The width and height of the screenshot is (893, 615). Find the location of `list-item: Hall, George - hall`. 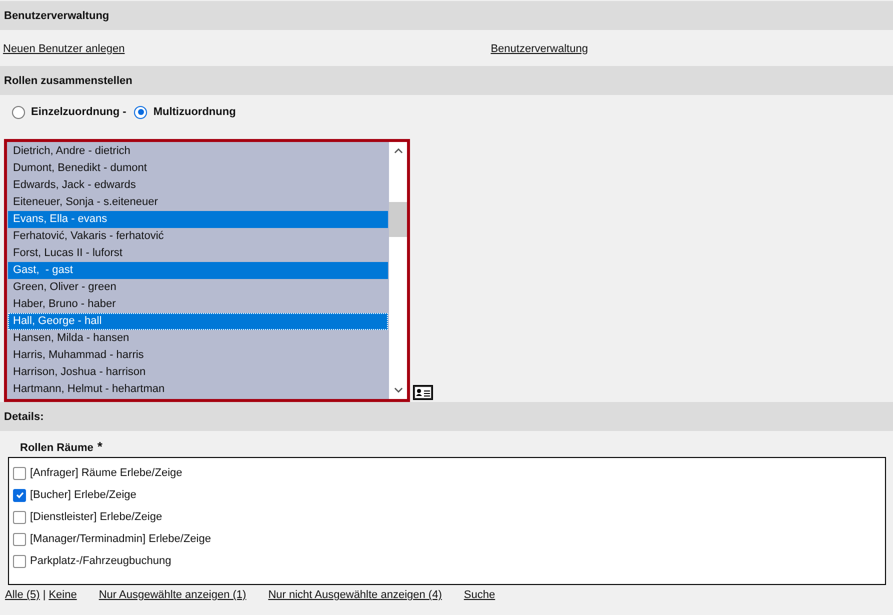

list-item: Hall, George - hall is located at coordinates (198, 321).